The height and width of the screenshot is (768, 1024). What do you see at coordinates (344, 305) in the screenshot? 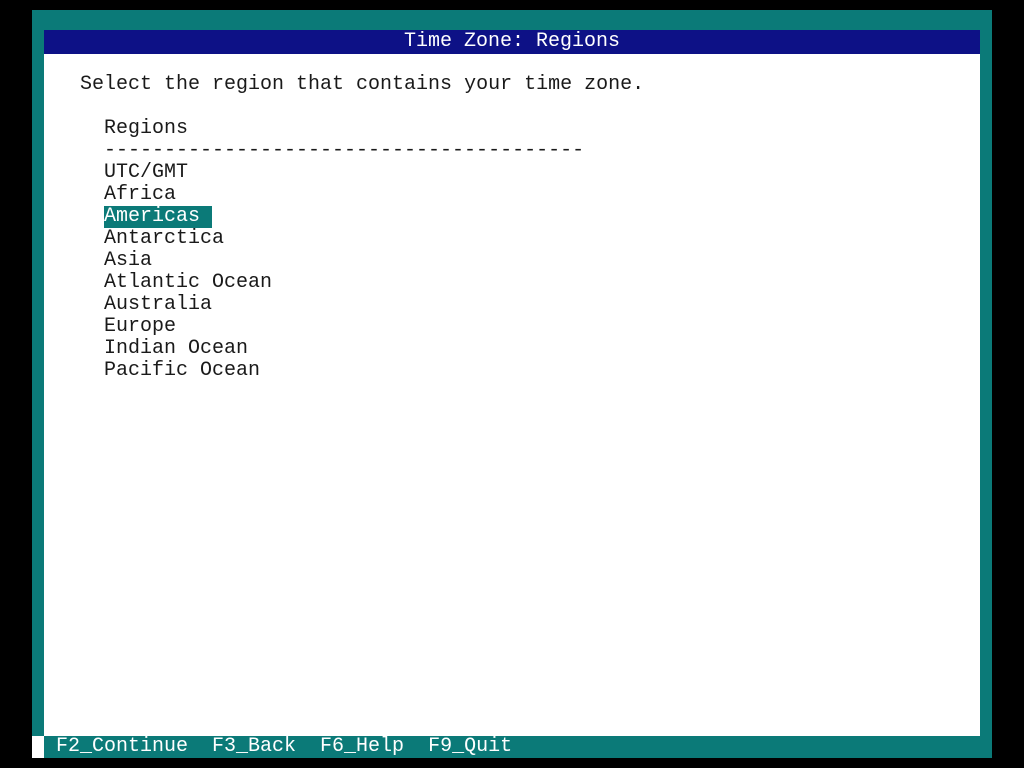
I see `list-item-australia: Australia` at bounding box center [344, 305].